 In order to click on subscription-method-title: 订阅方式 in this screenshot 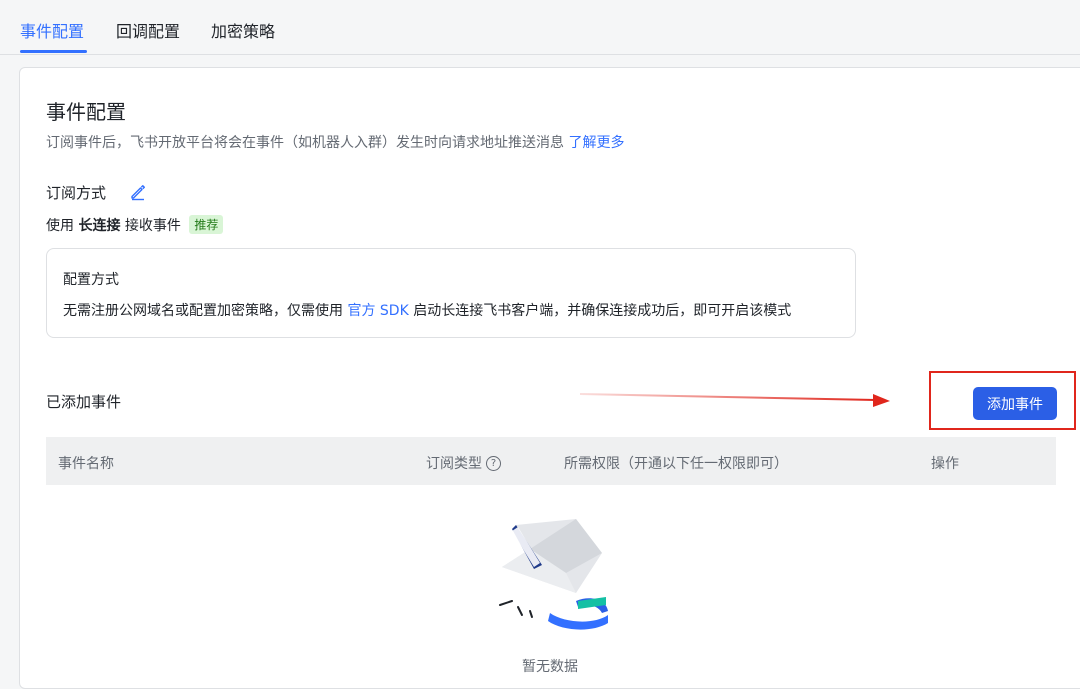, I will do `click(76, 193)`.